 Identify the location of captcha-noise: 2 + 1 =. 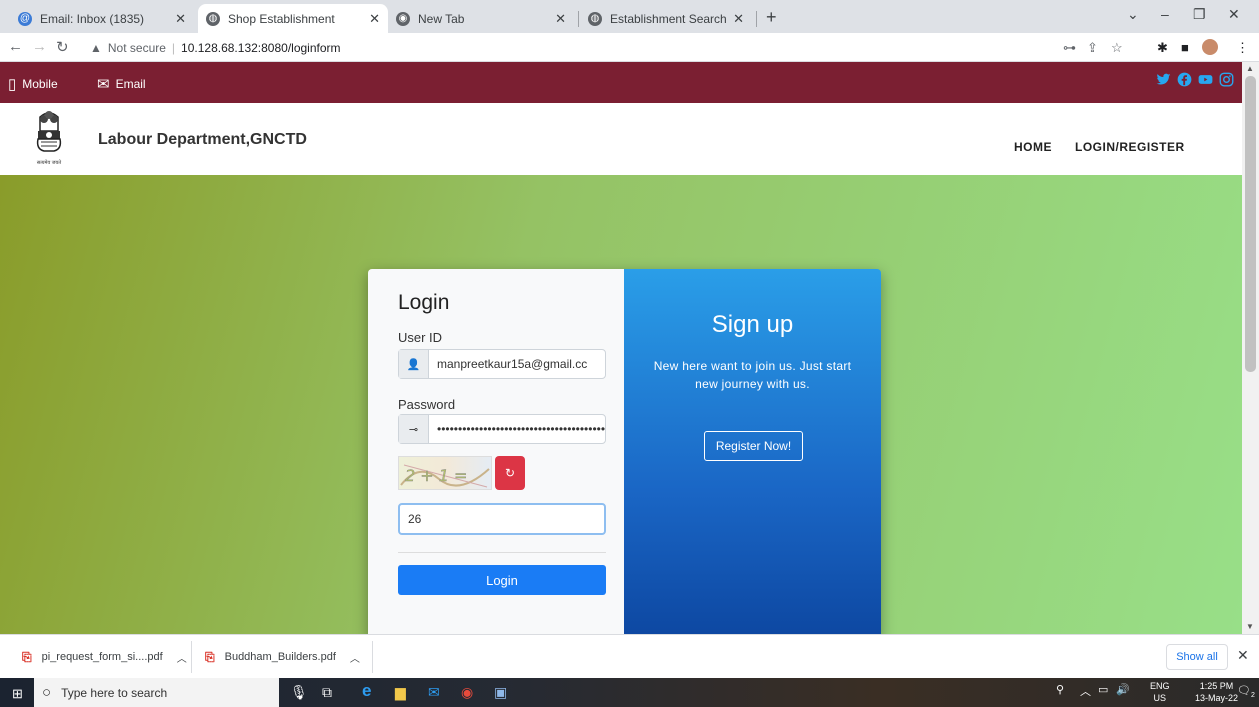
(445, 476).